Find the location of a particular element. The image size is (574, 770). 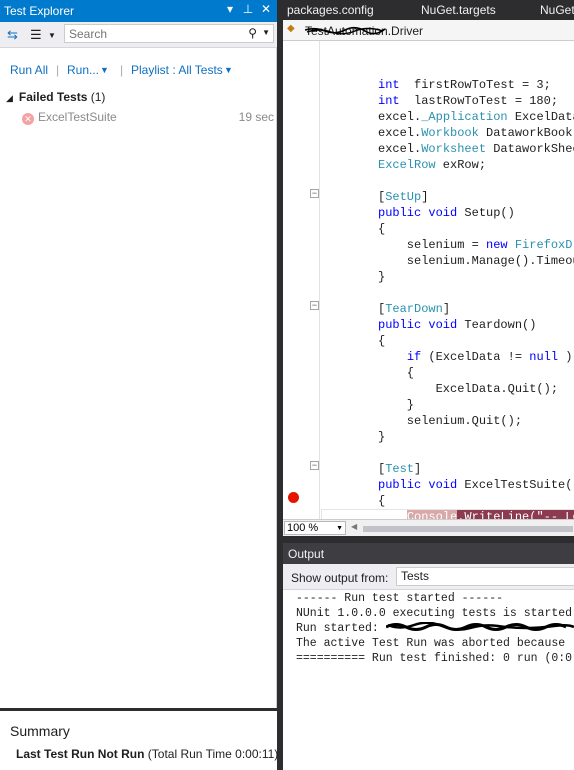

code-line: ExcelData.Quit(); is located at coordinates (468, 389).